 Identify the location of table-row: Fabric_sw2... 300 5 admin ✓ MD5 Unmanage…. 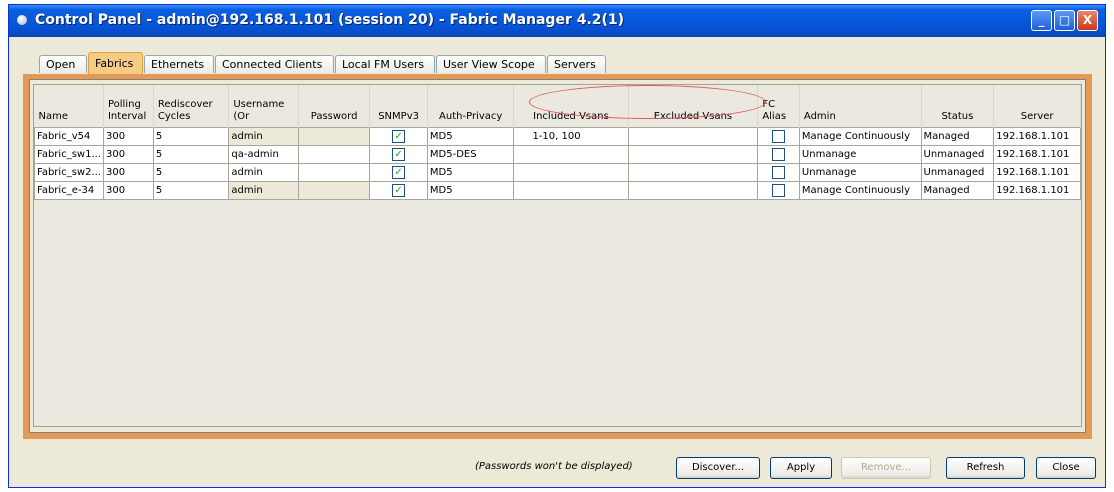
(557, 172).